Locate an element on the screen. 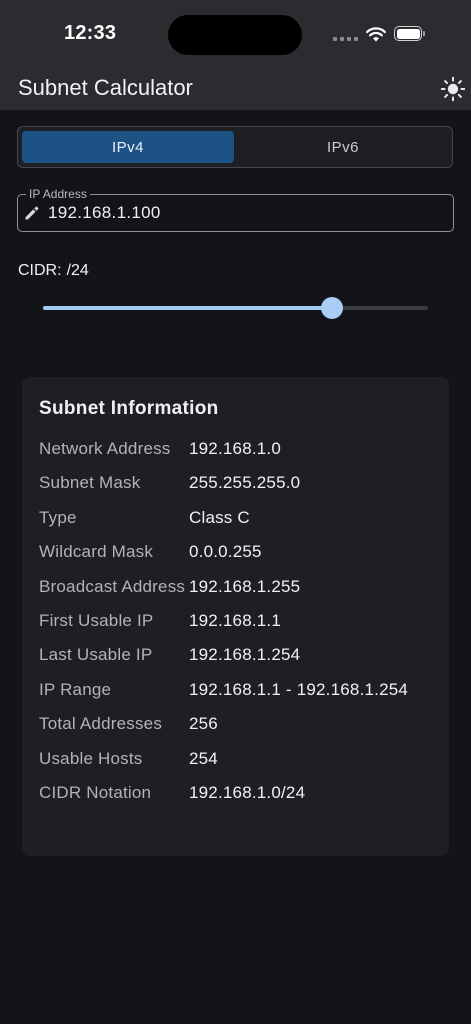 This screenshot has width=471, height=1024. cidr-slider is located at coordinates (235, 308).